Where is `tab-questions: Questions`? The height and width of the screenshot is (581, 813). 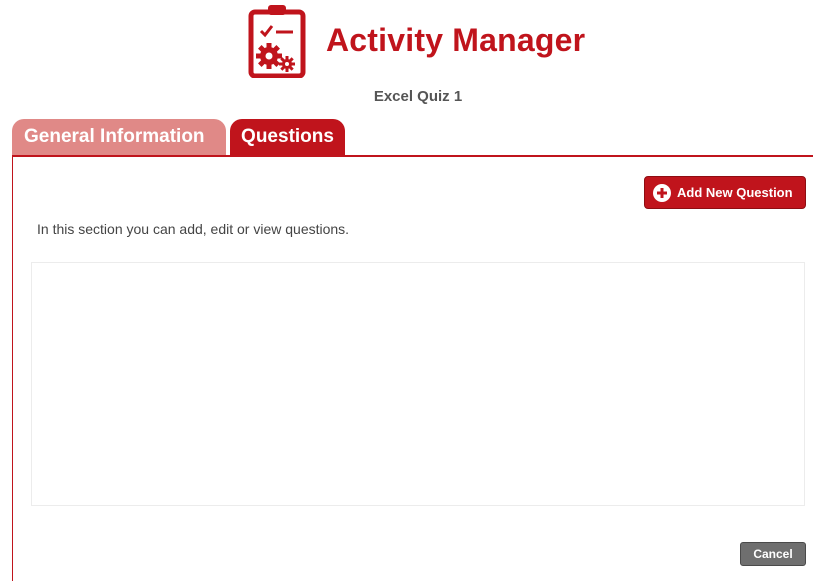
tab-questions: Questions is located at coordinates (287, 137).